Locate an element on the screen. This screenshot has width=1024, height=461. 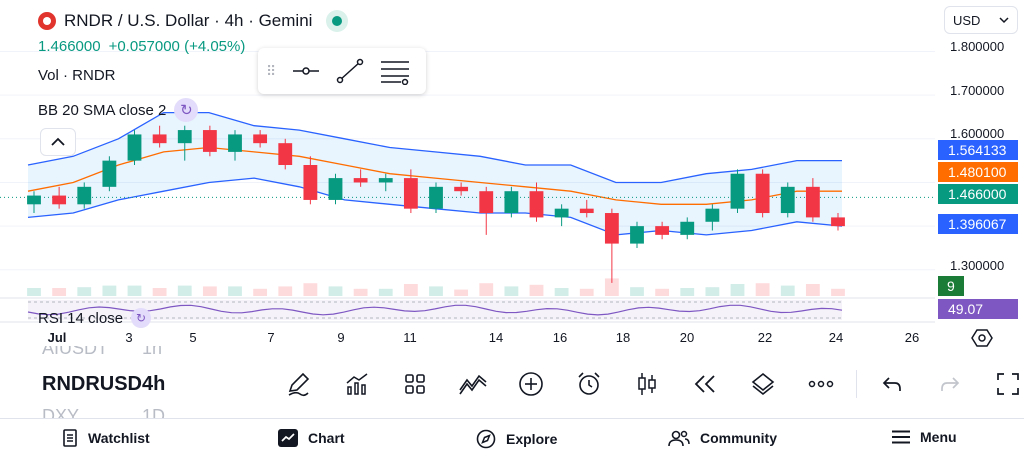
undo-button is located at coordinates (892, 384).